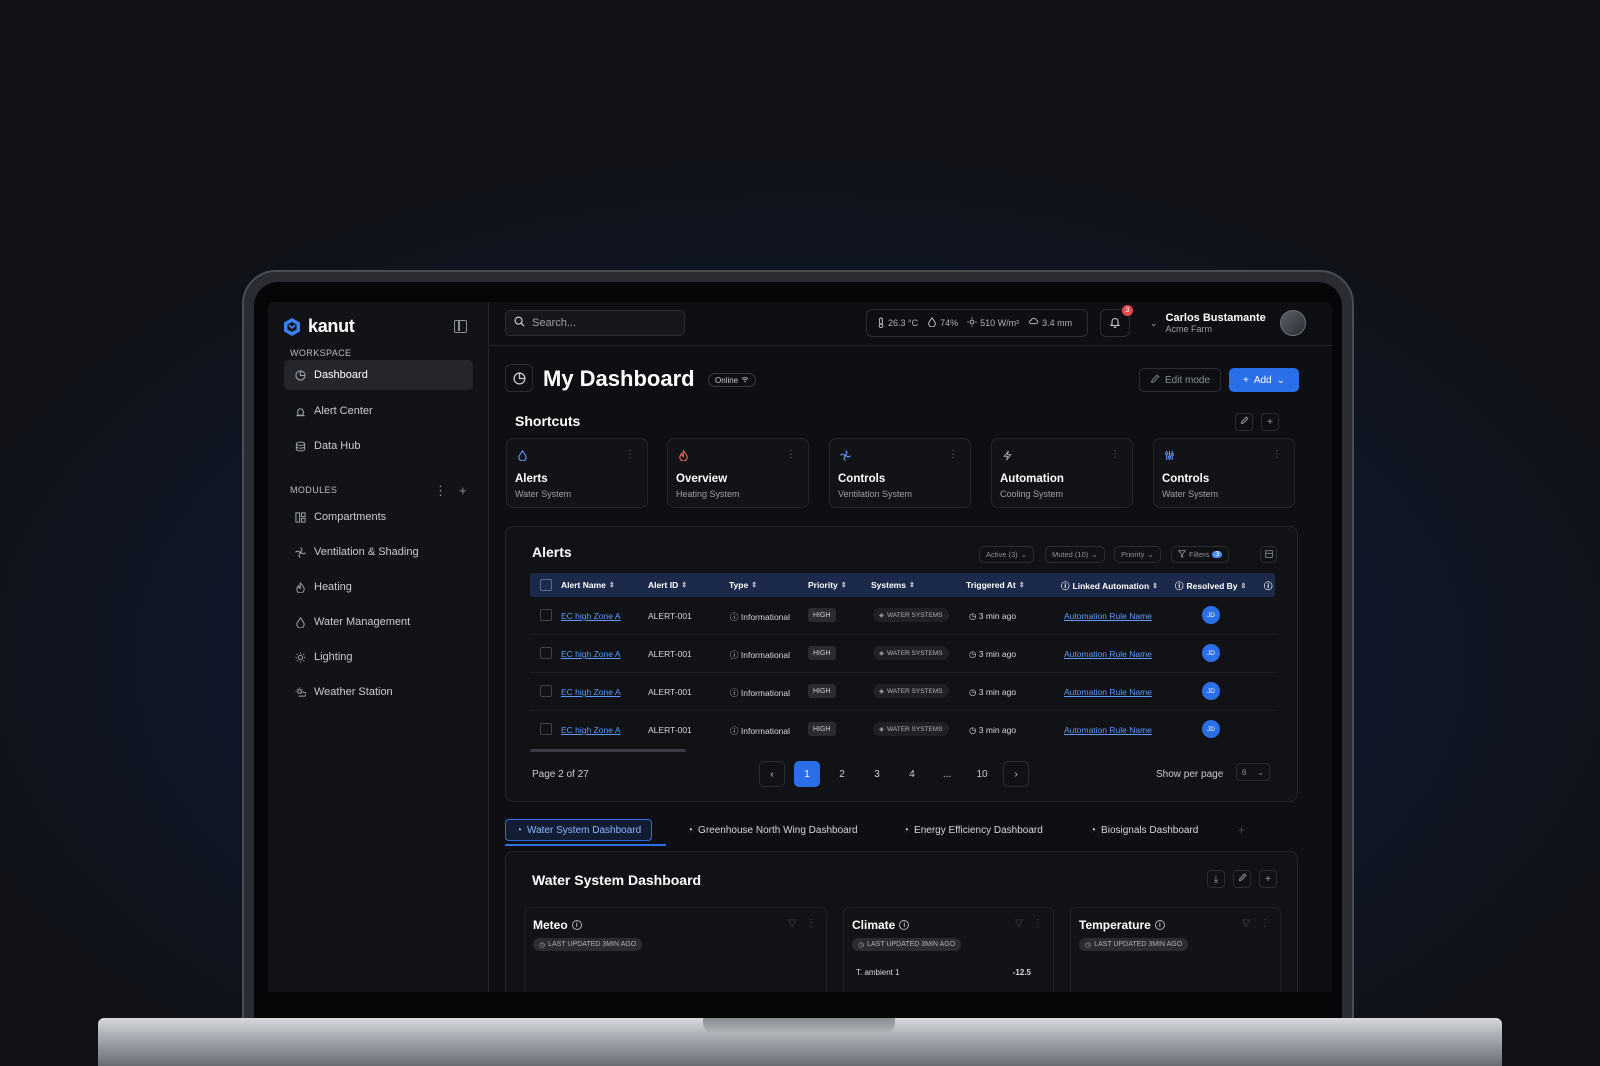 The image size is (1600, 1066). I want to click on edit-shortcuts-button, so click(1244, 422).